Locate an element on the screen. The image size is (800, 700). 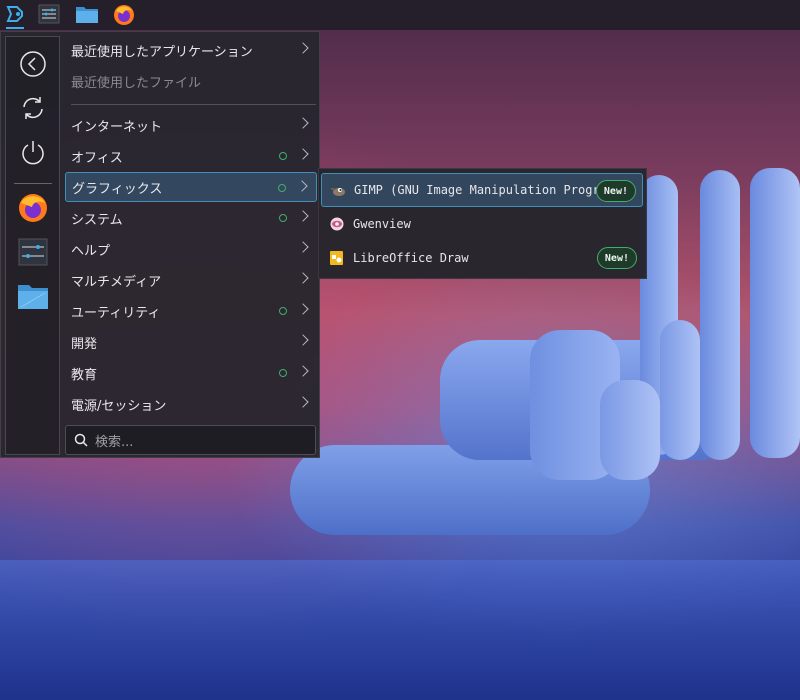
submenu-item-gwenview: Gwenview is located at coordinates (482, 224).